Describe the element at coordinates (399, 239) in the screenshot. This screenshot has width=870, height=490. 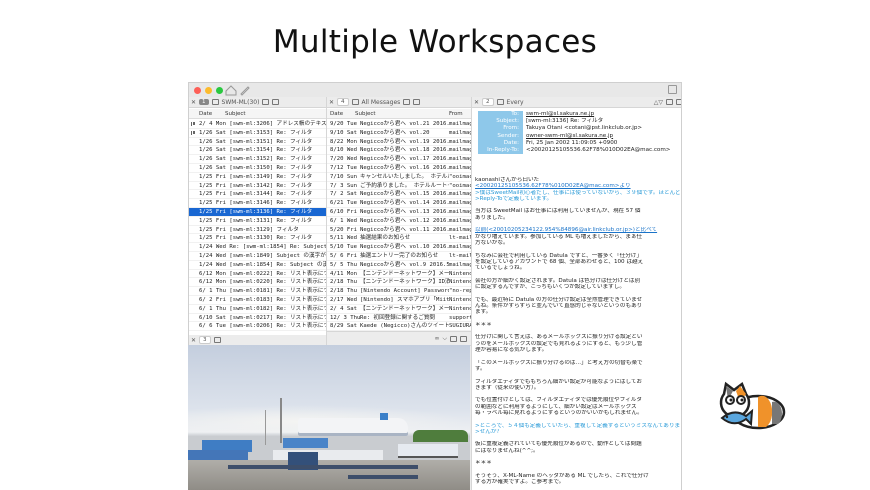
I see `message-row: 5/11 Wed抽選結果のお知らせ lt-mail@` at that location.